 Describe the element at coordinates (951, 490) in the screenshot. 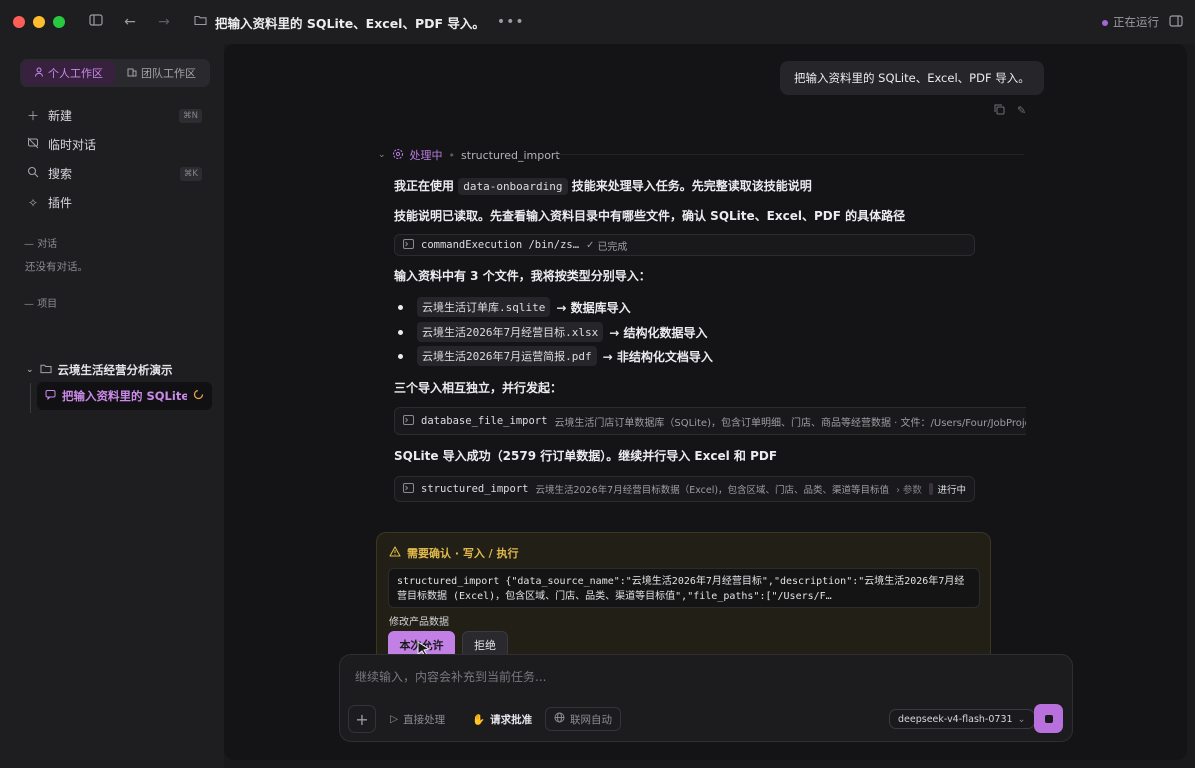

I see `tool-status: 进行中` at that location.